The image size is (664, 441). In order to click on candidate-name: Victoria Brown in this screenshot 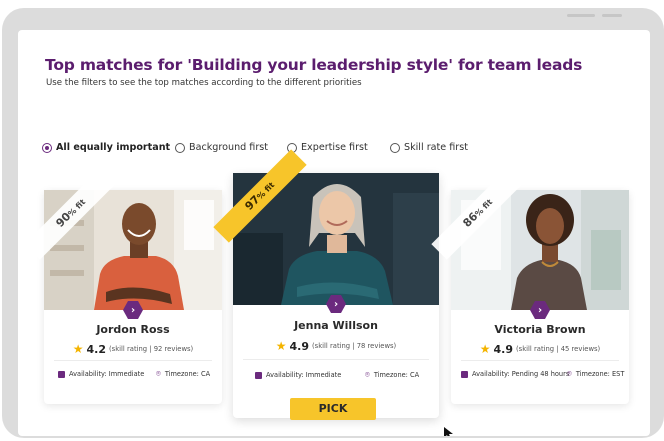, I will do `click(540, 329)`.